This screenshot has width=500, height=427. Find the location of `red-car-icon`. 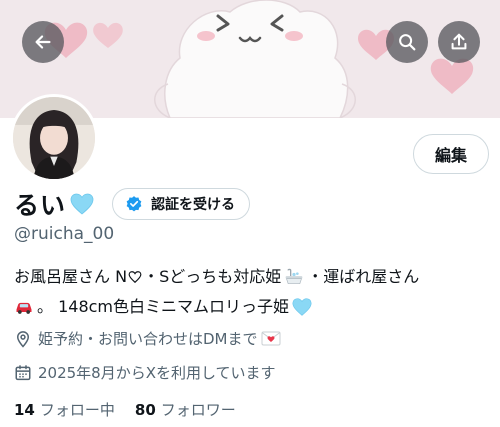

red-car-icon is located at coordinates (24, 307).